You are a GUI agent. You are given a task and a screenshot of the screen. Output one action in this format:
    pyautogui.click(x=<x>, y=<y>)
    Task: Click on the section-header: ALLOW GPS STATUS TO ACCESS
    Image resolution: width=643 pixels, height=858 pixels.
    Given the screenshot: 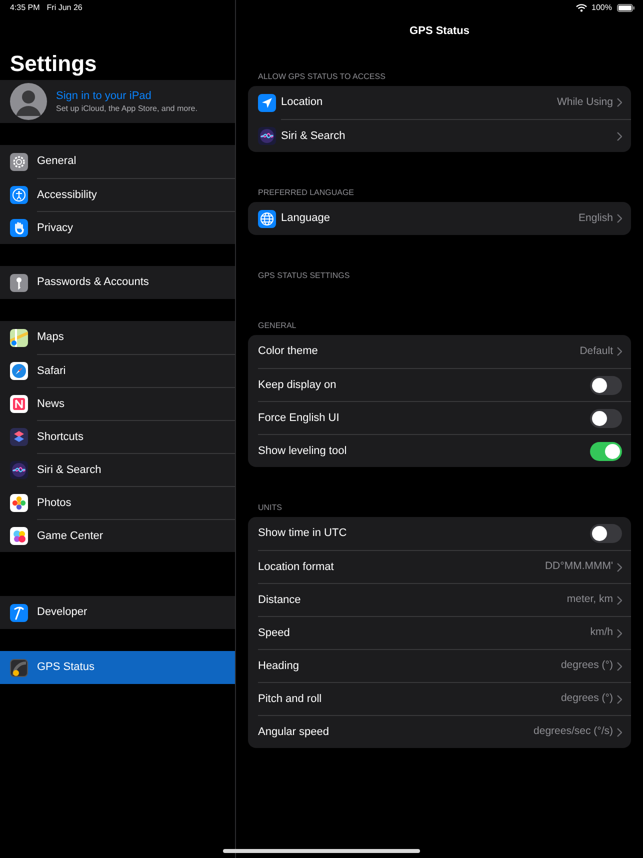 What is the action you would take?
    pyautogui.click(x=322, y=77)
    